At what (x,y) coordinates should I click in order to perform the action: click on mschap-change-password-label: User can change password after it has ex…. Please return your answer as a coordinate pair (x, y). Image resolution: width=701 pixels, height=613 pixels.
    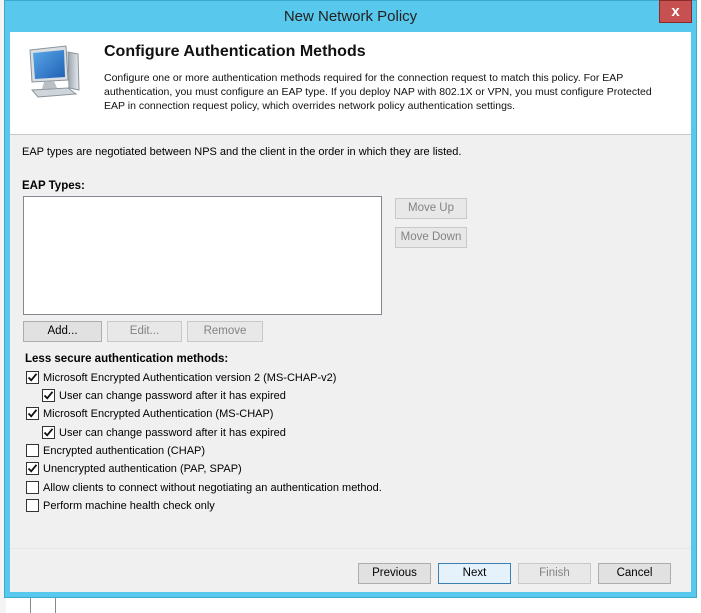
    Looking at the image, I should click on (172, 433).